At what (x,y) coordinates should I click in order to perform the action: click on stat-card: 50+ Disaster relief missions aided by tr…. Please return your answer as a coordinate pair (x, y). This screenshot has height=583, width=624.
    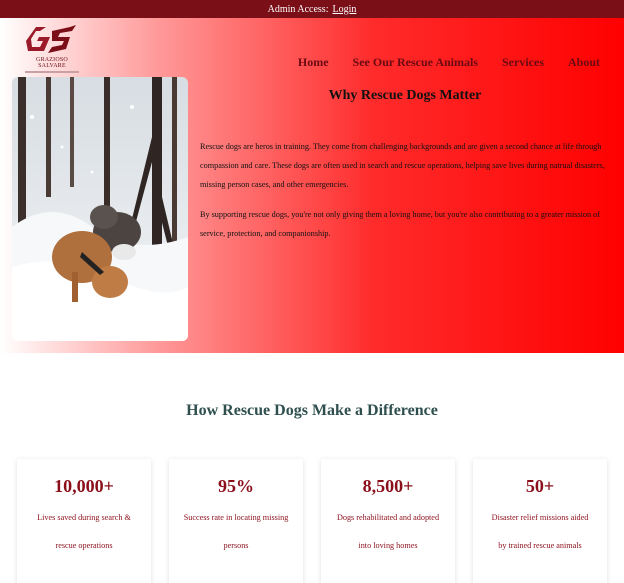
    Looking at the image, I should click on (540, 521).